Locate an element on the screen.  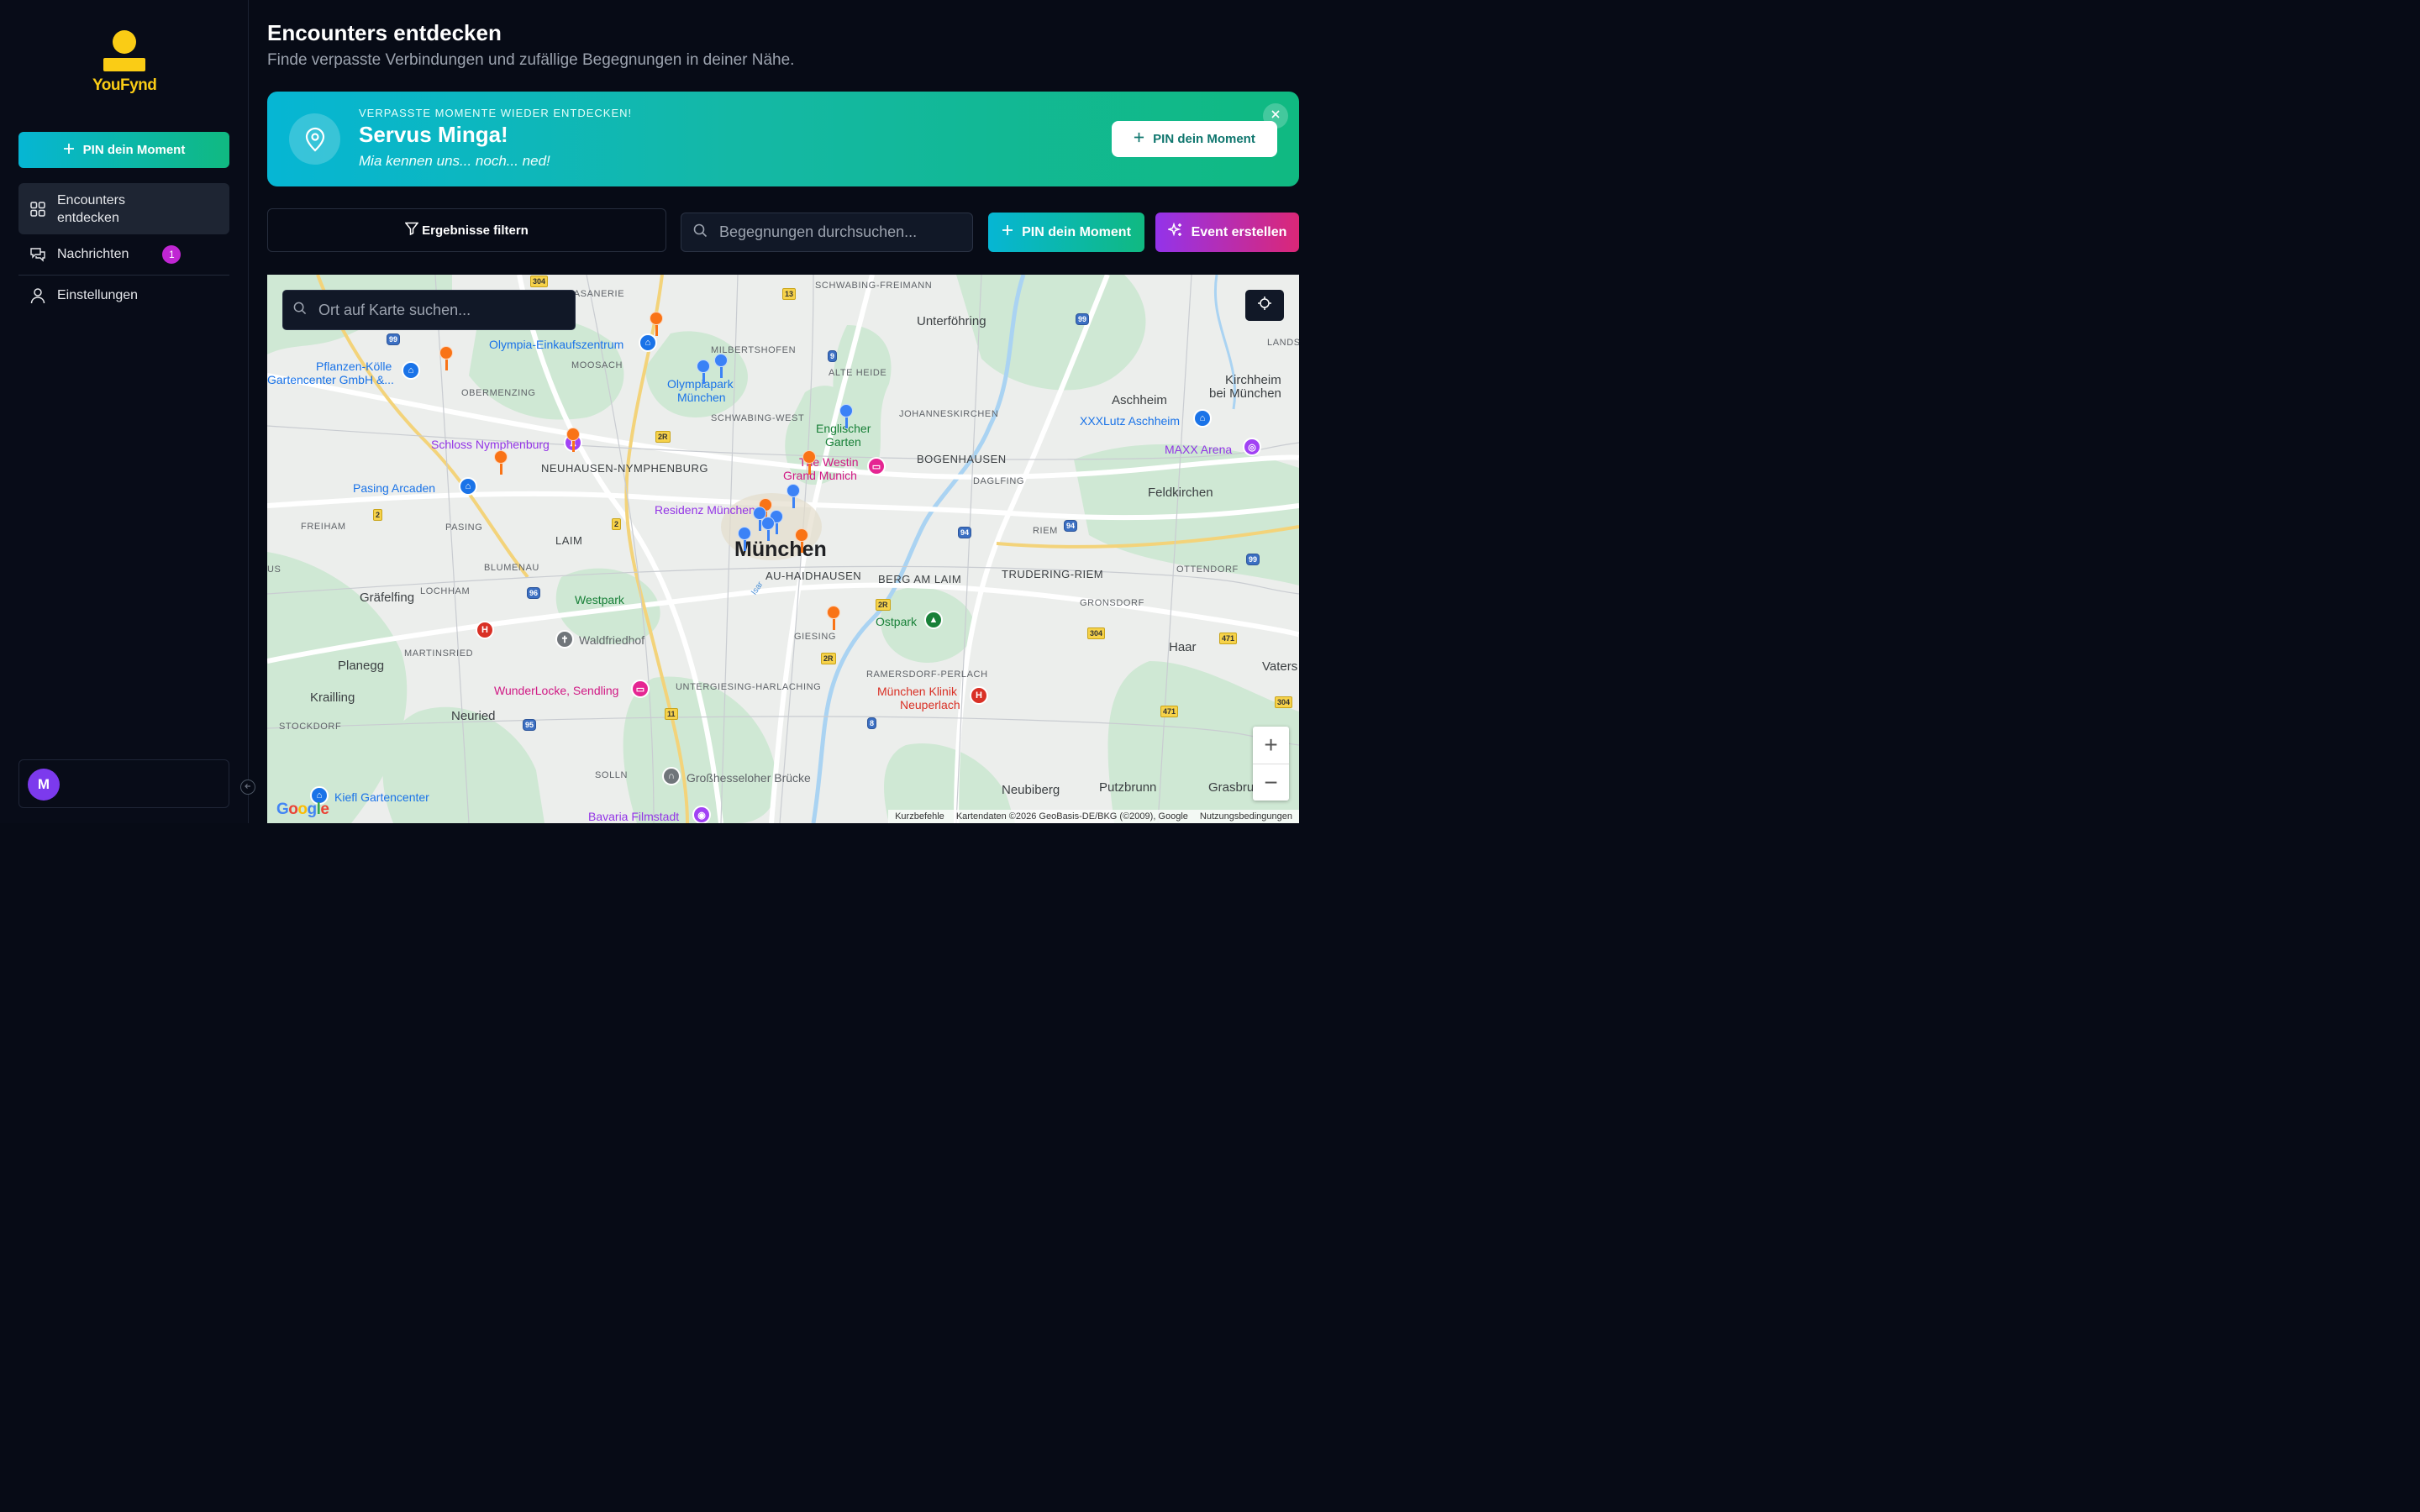
map-place-label: München Klinik is located at coordinates (917, 691).